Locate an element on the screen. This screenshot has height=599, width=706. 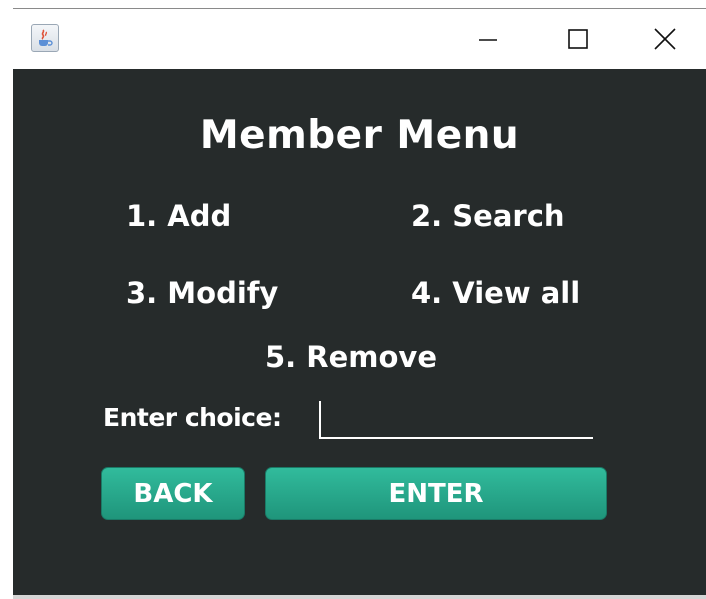
choice-input is located at coordinates (456, 420).